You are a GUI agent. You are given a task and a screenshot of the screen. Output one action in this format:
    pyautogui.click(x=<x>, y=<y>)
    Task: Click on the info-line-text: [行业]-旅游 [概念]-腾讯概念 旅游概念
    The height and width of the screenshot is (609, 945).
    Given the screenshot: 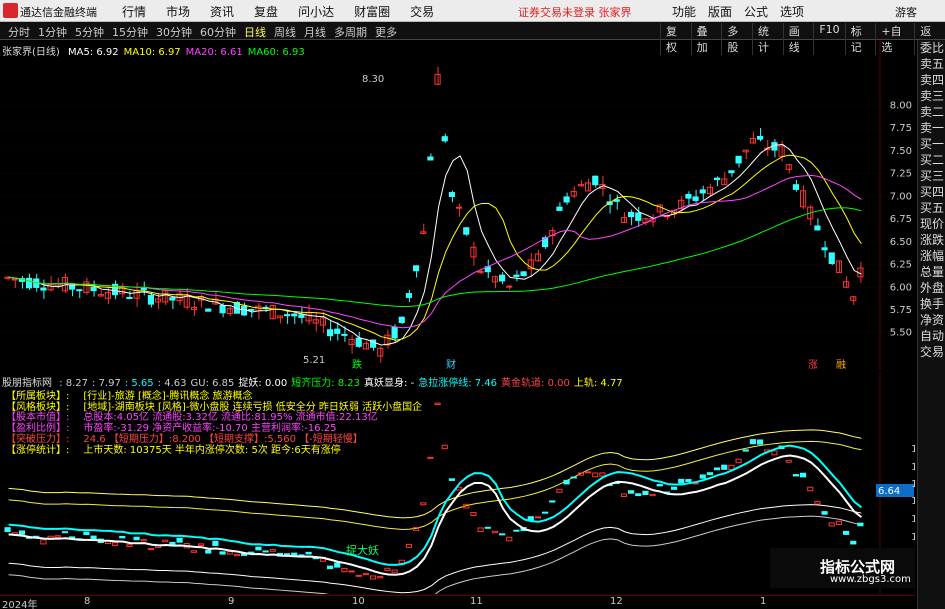 What is the action you would take?
    pyautogui.click(x=168, y=396)
    